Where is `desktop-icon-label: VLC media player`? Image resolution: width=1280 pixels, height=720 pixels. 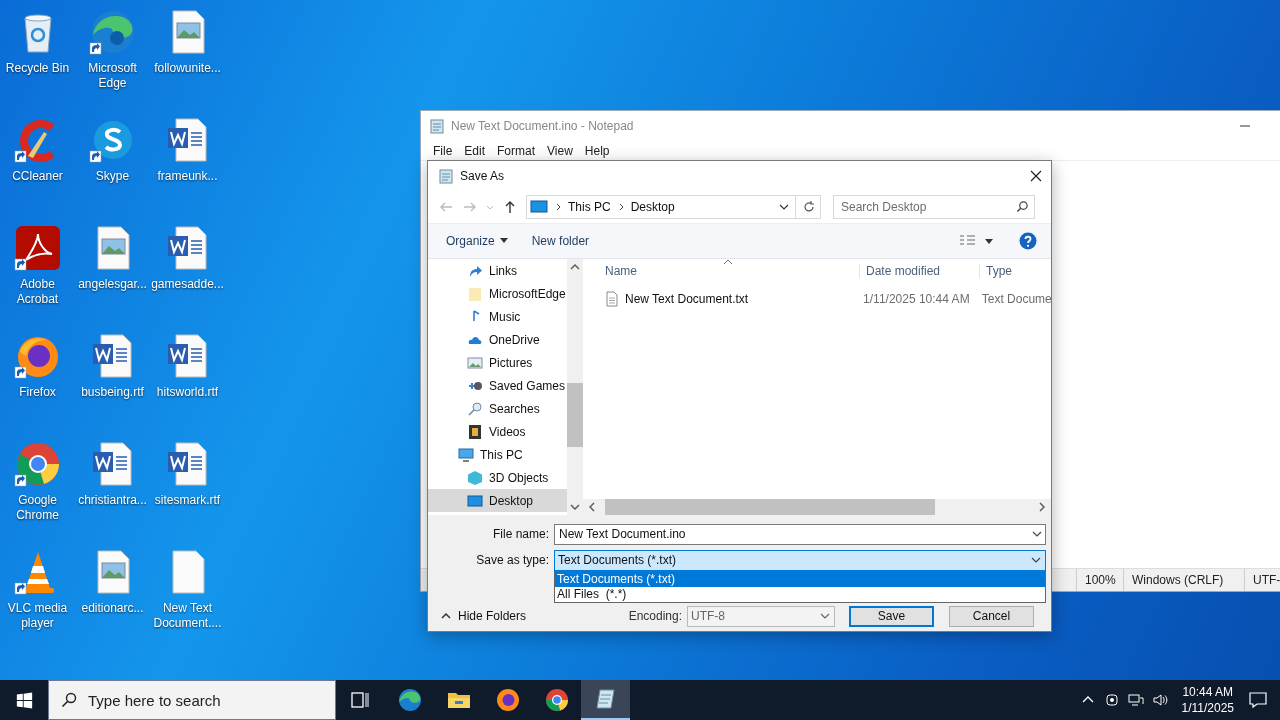
desktop-icon-label: VLC media player is located at coordinates (37, 616).